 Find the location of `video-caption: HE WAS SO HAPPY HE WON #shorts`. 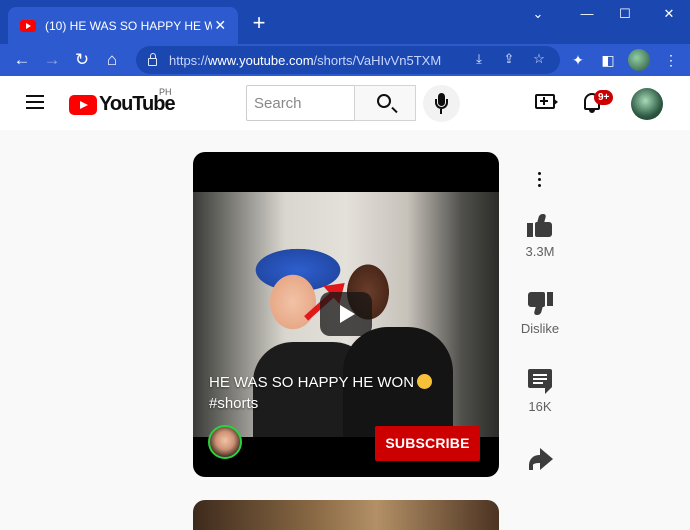

video-caption: HE WAS SO HAPPY HE WON #shorts is located at coordinates (329, 393).